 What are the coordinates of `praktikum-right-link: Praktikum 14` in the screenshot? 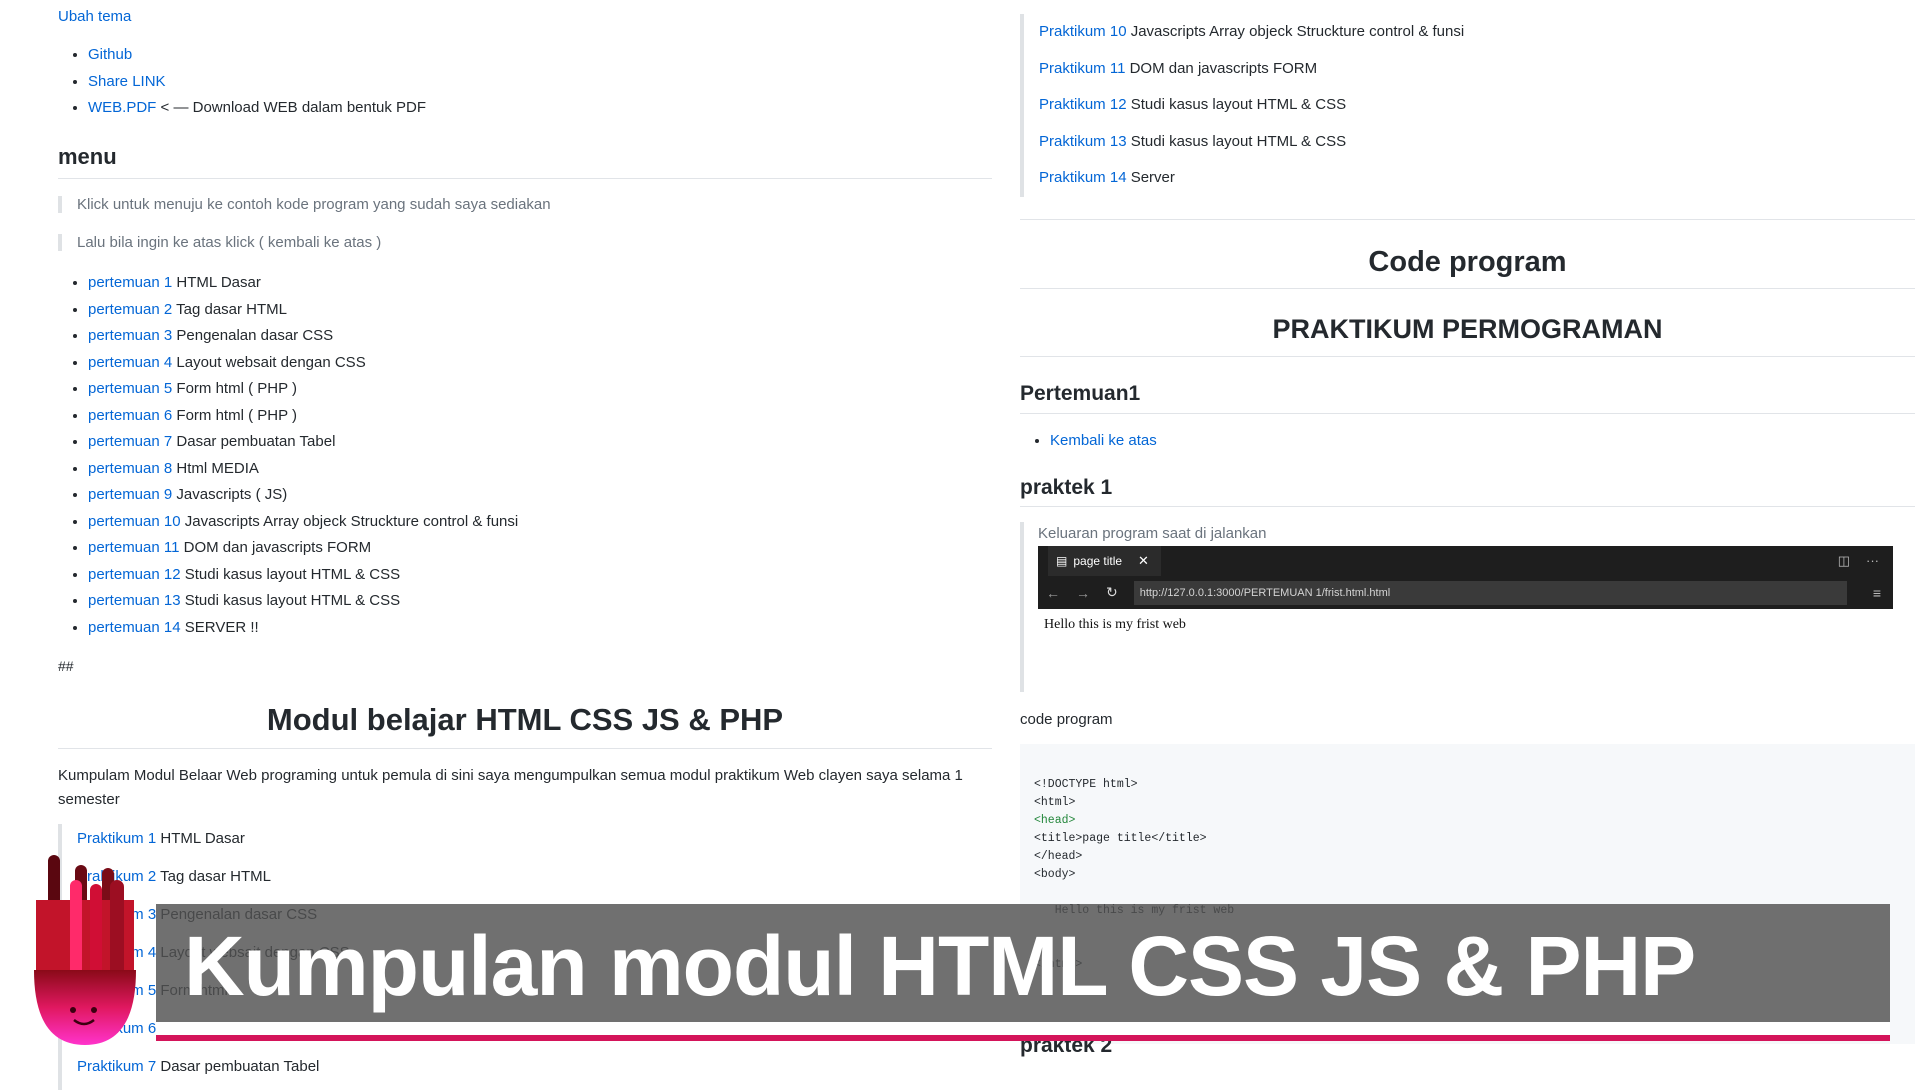 It's located at (1083, 177).